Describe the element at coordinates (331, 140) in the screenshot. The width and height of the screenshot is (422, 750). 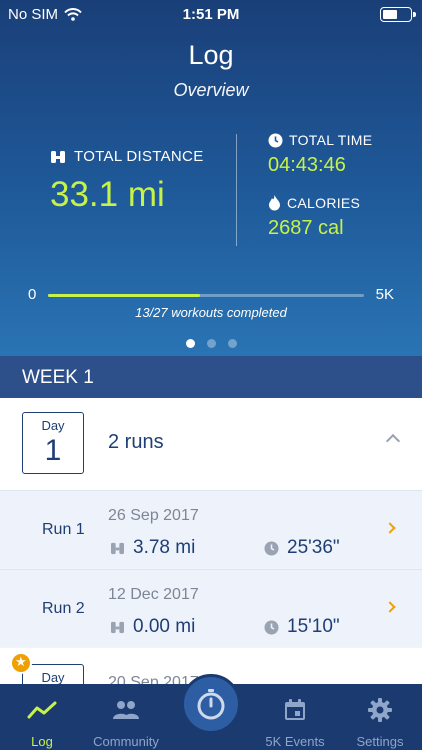
I see `total-time-label: TOTAL TIME` at that location.